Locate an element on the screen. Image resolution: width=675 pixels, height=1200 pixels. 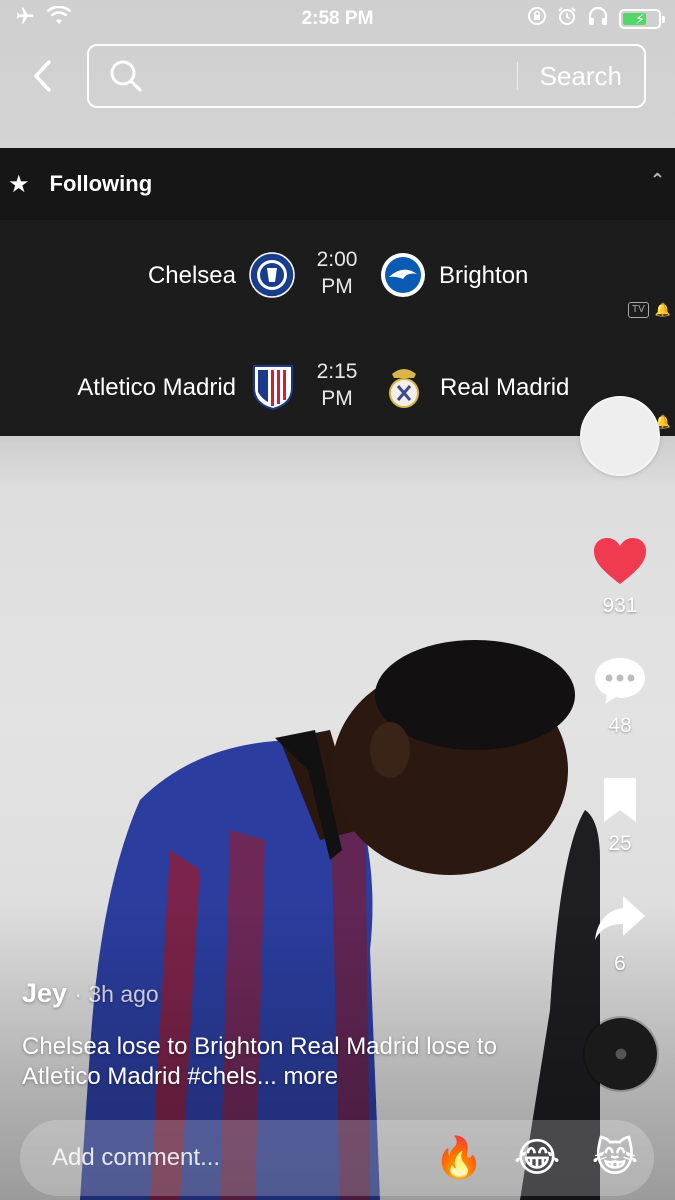
search-box: Search is located at coordinates (366, 76).